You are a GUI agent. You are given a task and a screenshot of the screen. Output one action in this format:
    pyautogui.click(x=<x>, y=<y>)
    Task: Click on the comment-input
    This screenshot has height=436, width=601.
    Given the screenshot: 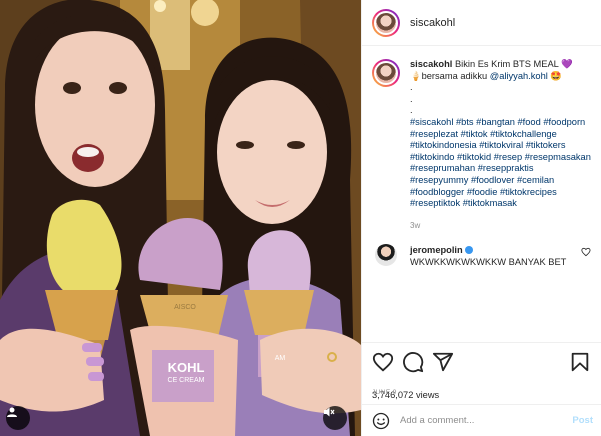 What is the action you would take?
    pyautogui.click(x=486, y=420)
    